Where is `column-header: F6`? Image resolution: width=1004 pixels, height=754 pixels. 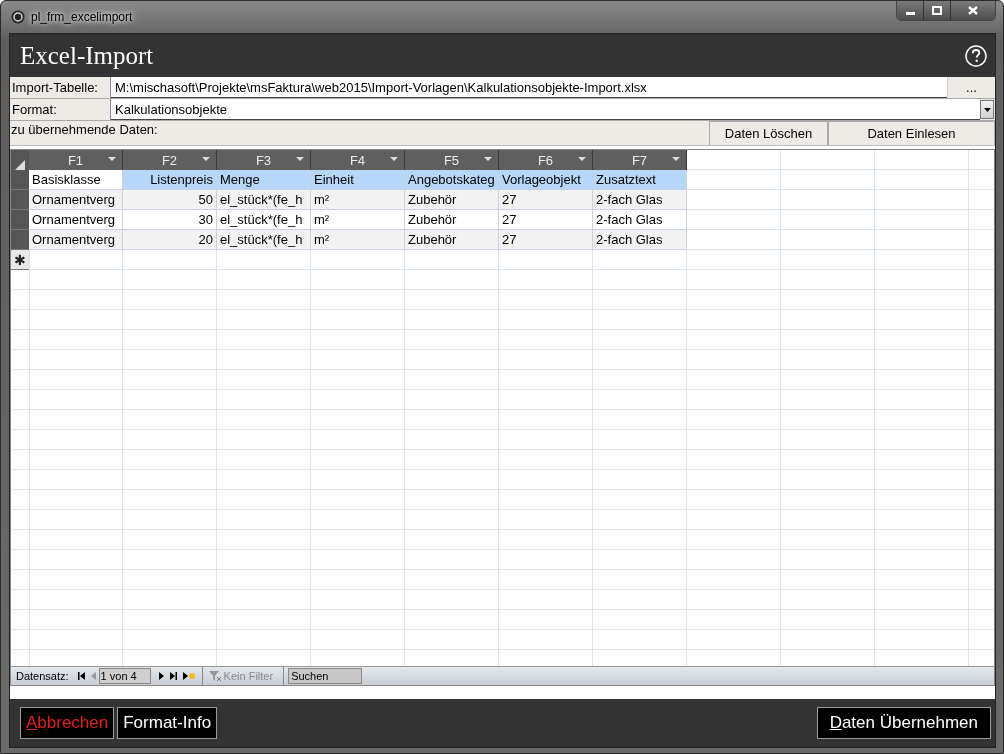 column-header: F6 is located at coordinates (546, 160).